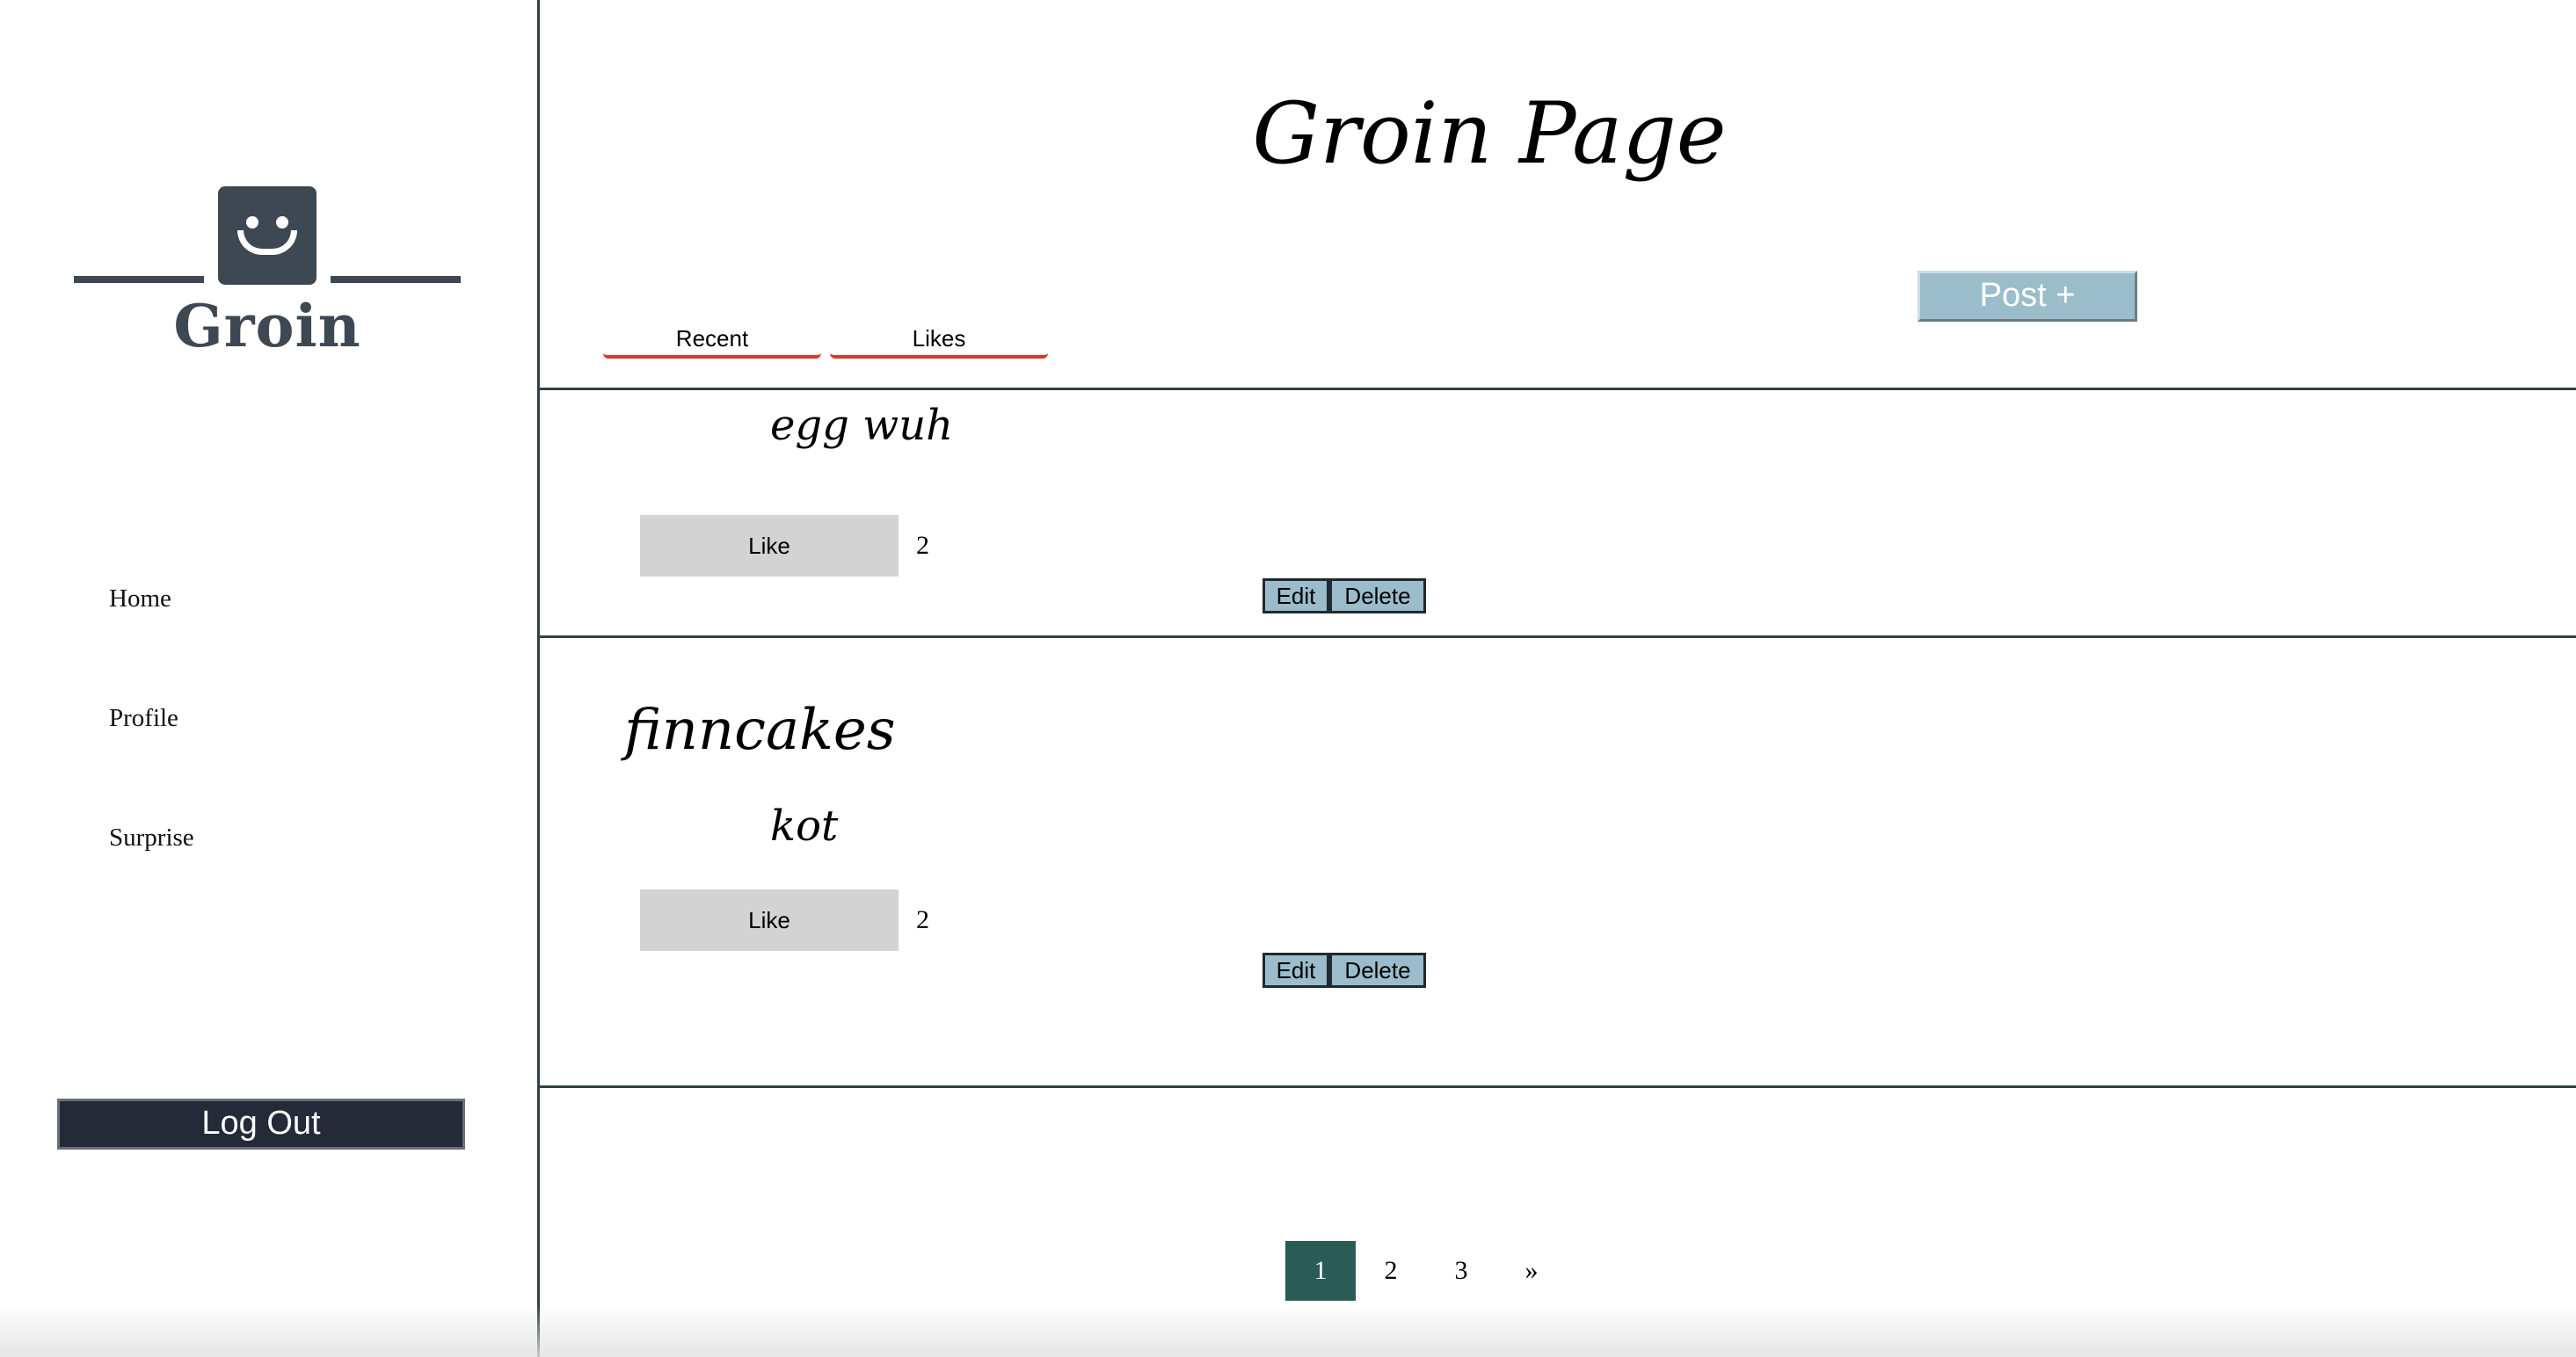  What do you see at coordinates (1320, 1271) in the screenshot?
I see `page-link-1: 1` at bounding box center [1320, 1271].